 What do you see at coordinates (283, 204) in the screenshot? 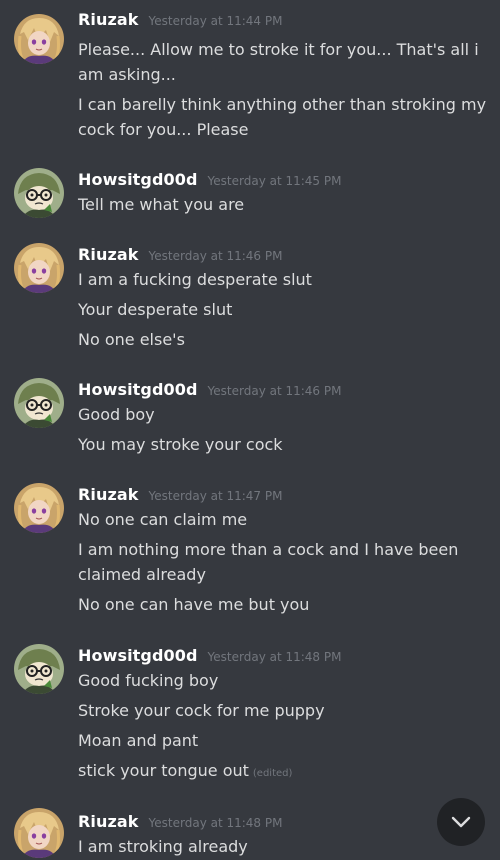
I see `message-text: Tell me what you are` at bounding box center [283, 204].